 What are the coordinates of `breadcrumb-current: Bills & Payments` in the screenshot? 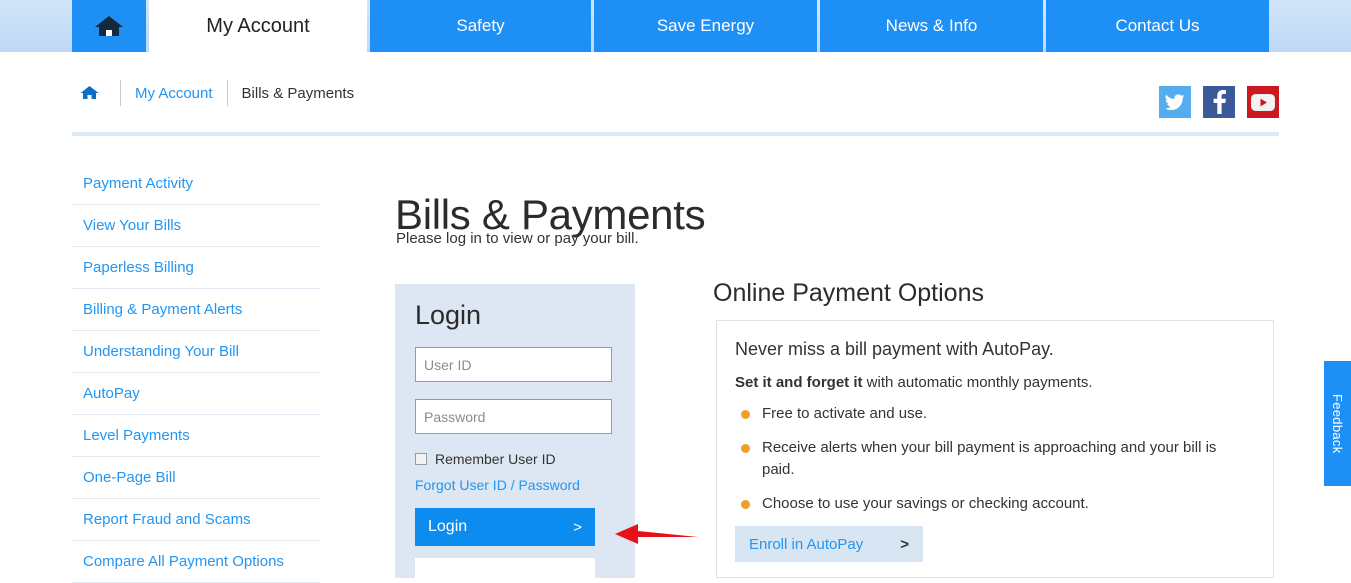 It's located at (298, 93).